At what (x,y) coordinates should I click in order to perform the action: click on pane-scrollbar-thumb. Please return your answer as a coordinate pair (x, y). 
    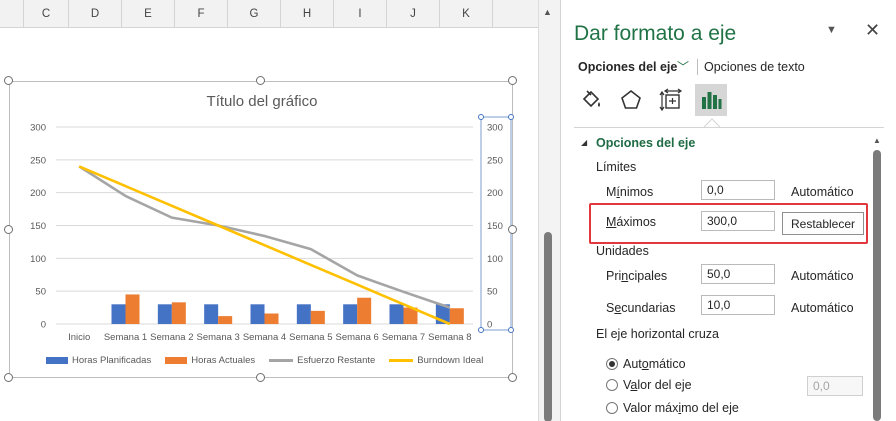
    Looking at the image, I should click on (877, 285).